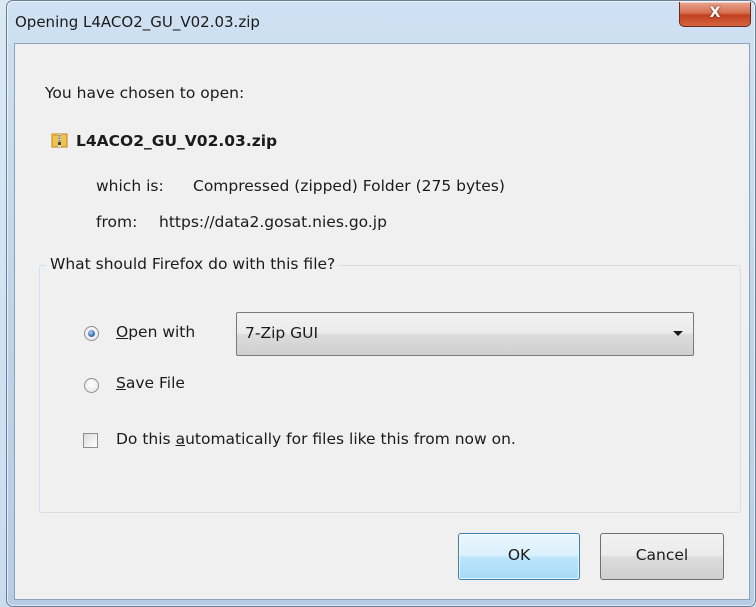  What do you see at coordinates (519, 556) in the screenshot?
I see `ok-button: OK` at bounding box center [519, 556].